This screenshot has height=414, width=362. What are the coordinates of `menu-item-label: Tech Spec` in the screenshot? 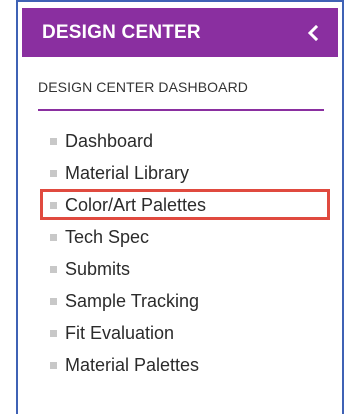 It's located at (107, 236).